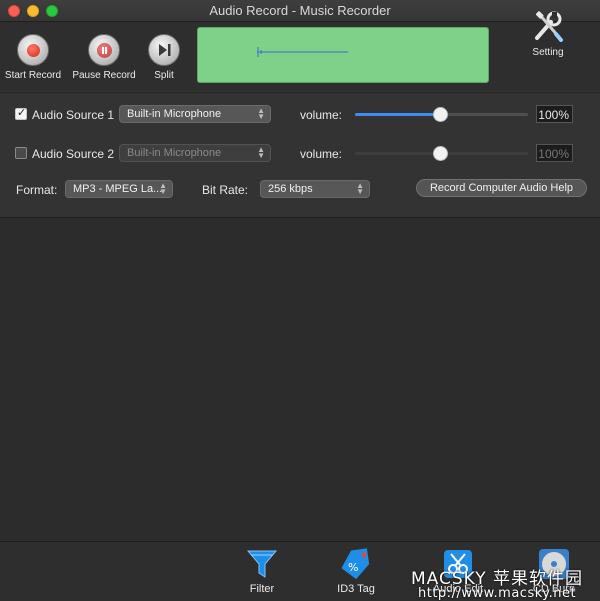 The width and height of the screenshot is (600, 601). What do you see at coordinates (497, 593) in the screenshot?
I see `watermark-url: http://www.macsky.net` at bounding box center [497, 593].